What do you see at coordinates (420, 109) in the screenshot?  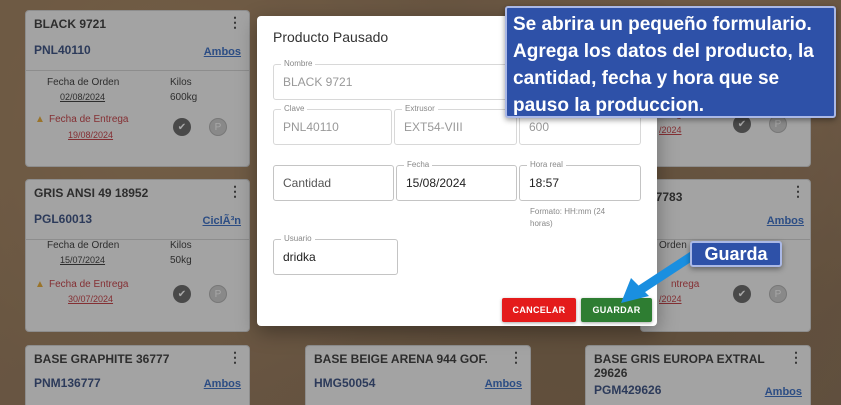 I see `extrusor-label: Extrusor` at bounding box center [420, 109].